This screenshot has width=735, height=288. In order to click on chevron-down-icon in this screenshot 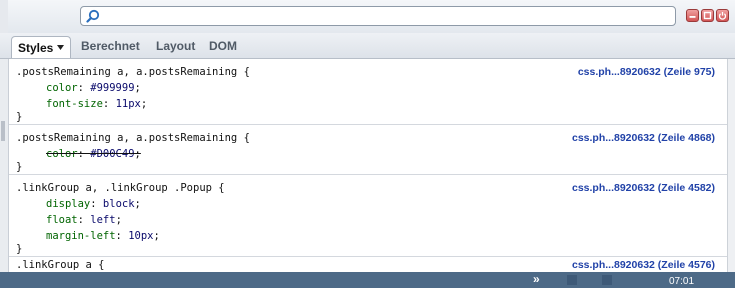, I will do `click(60, 47)`.